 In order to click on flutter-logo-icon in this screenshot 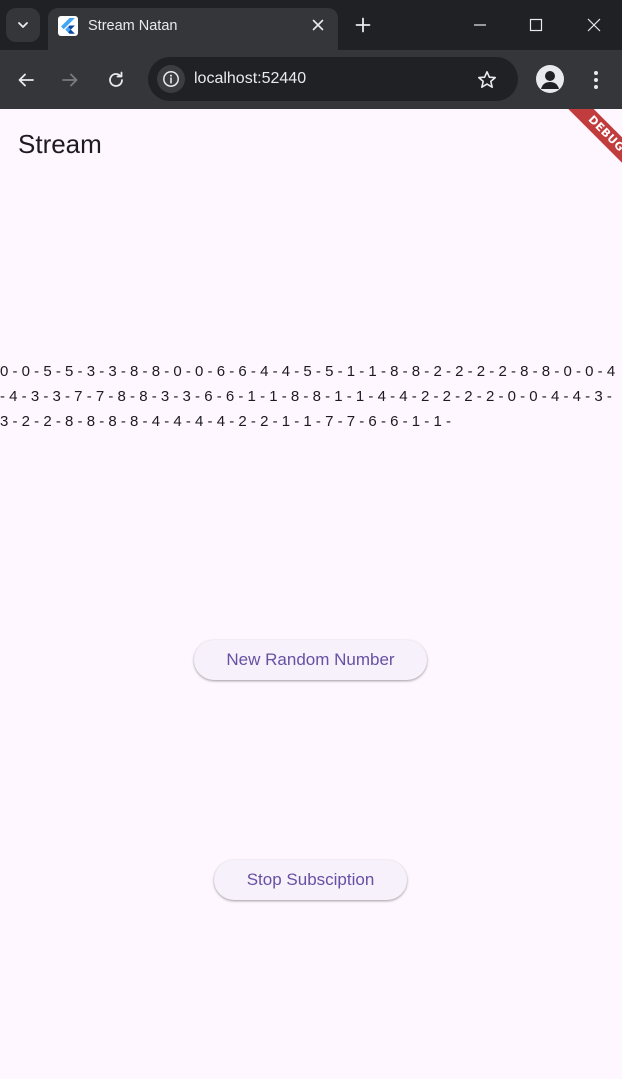, I will do `click(68, 26)`.